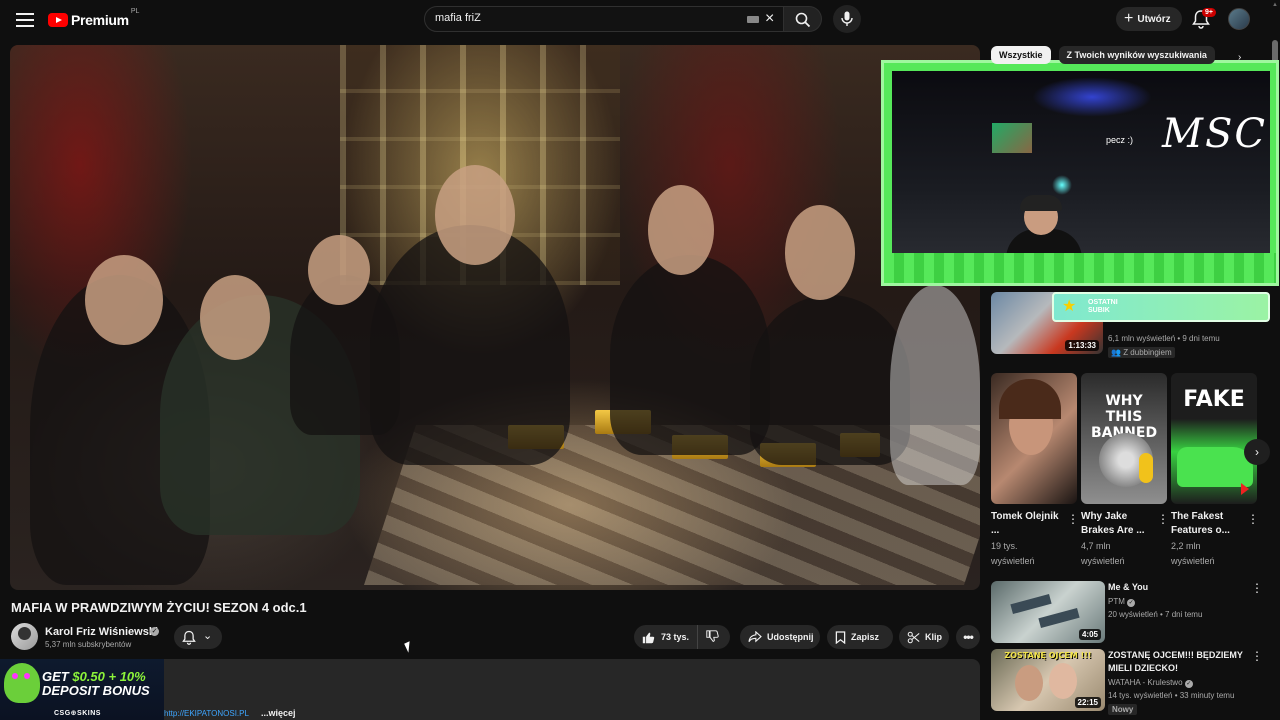 Image resolution: width=1280 pixels, height=720 pixels. What do you see at coordinates (1136, 55) in the screenshot?
I see `chip-from-search: Z Twoich wyników wyszukiwania` at bounding box center [1136, 55].